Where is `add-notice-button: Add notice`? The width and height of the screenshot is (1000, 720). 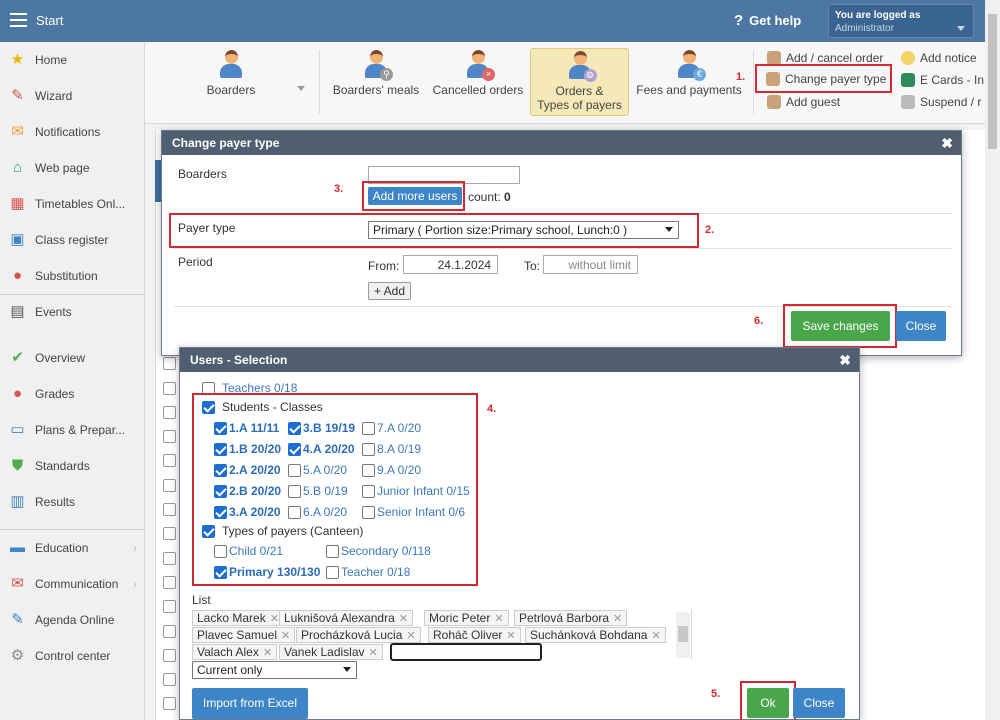
add-notice-button: Add notice is located at coordinates (939, 58).